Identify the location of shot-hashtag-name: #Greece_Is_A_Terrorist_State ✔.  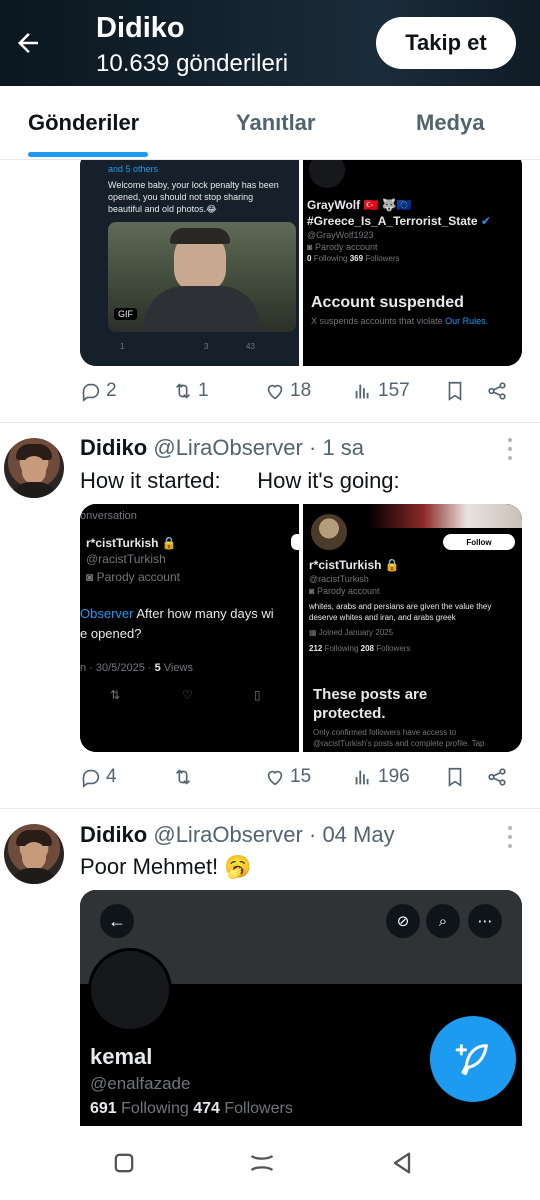
(399, 221).